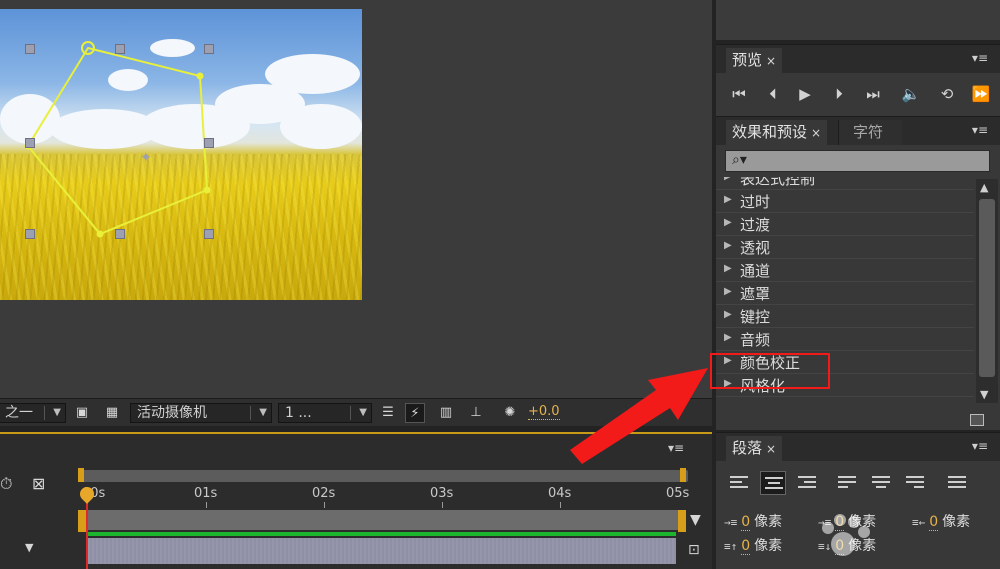 This screenshot has width=1000, height=569. What do you see at coordinates (6, 484) in the screenshot?
I see `stopwatch-icon: ⏱` at bounding box center [6, 484].